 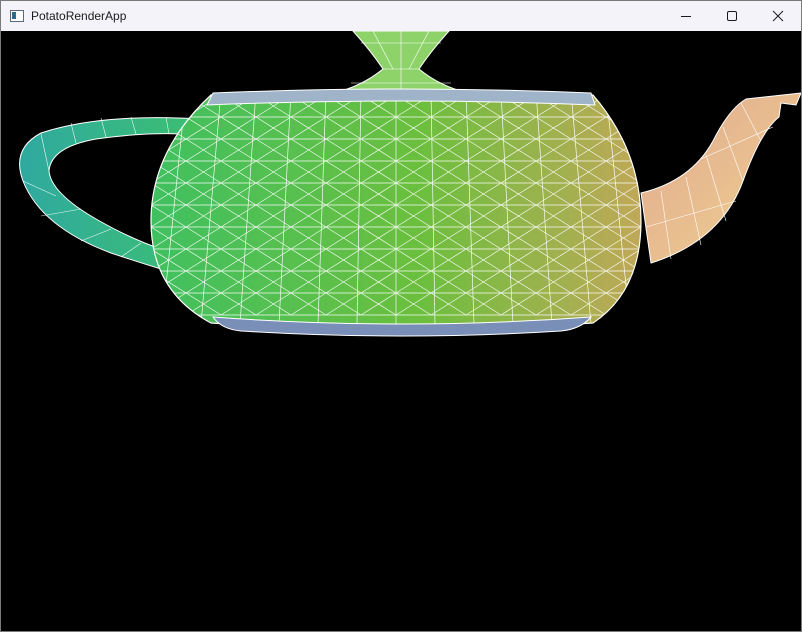 What do you see at coordinates (720, 178) in the screenshot?
I see `teapot-spout` at bounding box center [720, 178].